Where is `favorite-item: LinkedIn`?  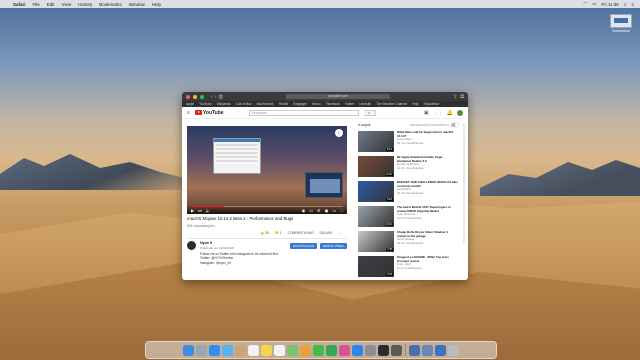
favorite-item: LinkedIn is located at coordinates (365, 104).